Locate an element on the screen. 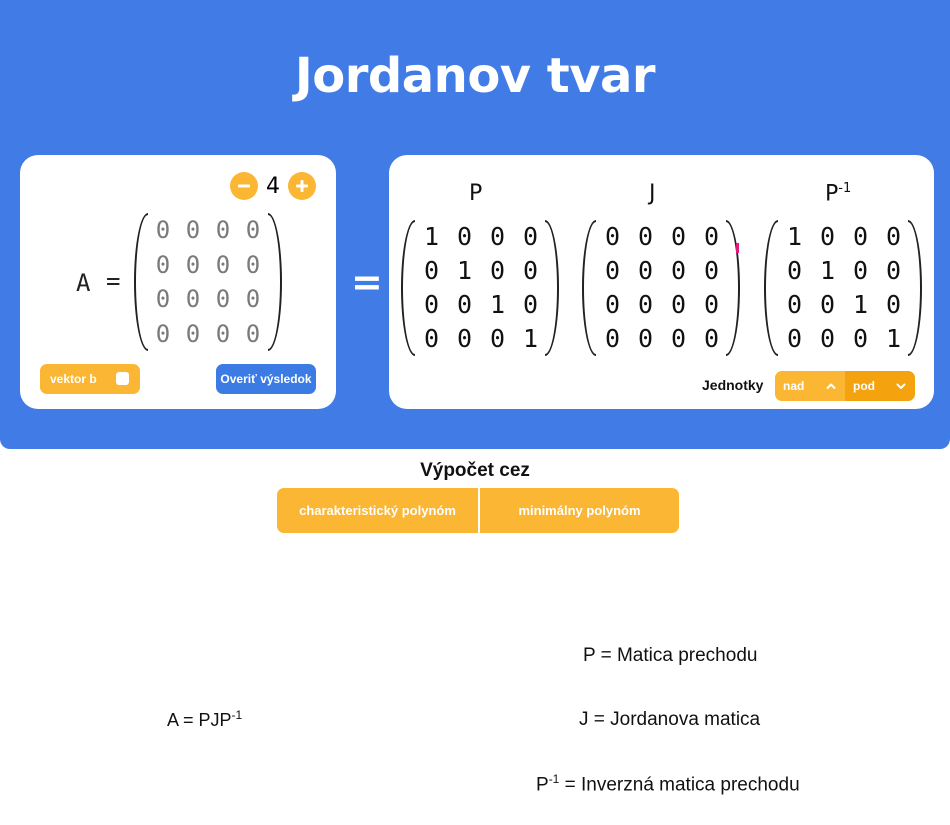 The width and height of the screenshot is (950, 825). chevron-down-icon is located at coordinates (901, 386).